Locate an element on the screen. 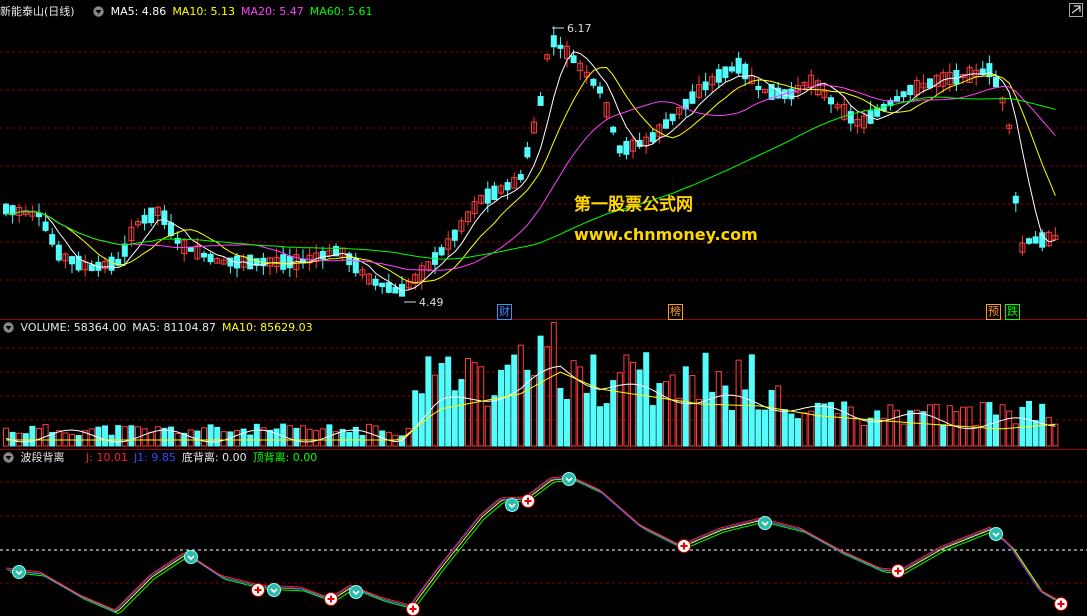  event-marker-1: 榜 is located at coordinates (675, 312).